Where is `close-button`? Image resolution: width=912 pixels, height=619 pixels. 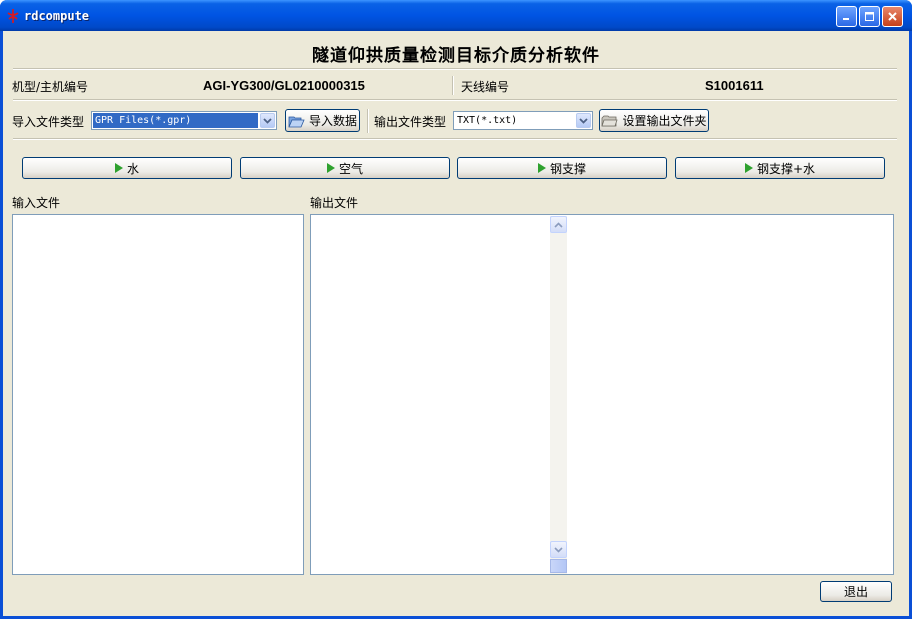
close-button is located at coordinates (892, 16).